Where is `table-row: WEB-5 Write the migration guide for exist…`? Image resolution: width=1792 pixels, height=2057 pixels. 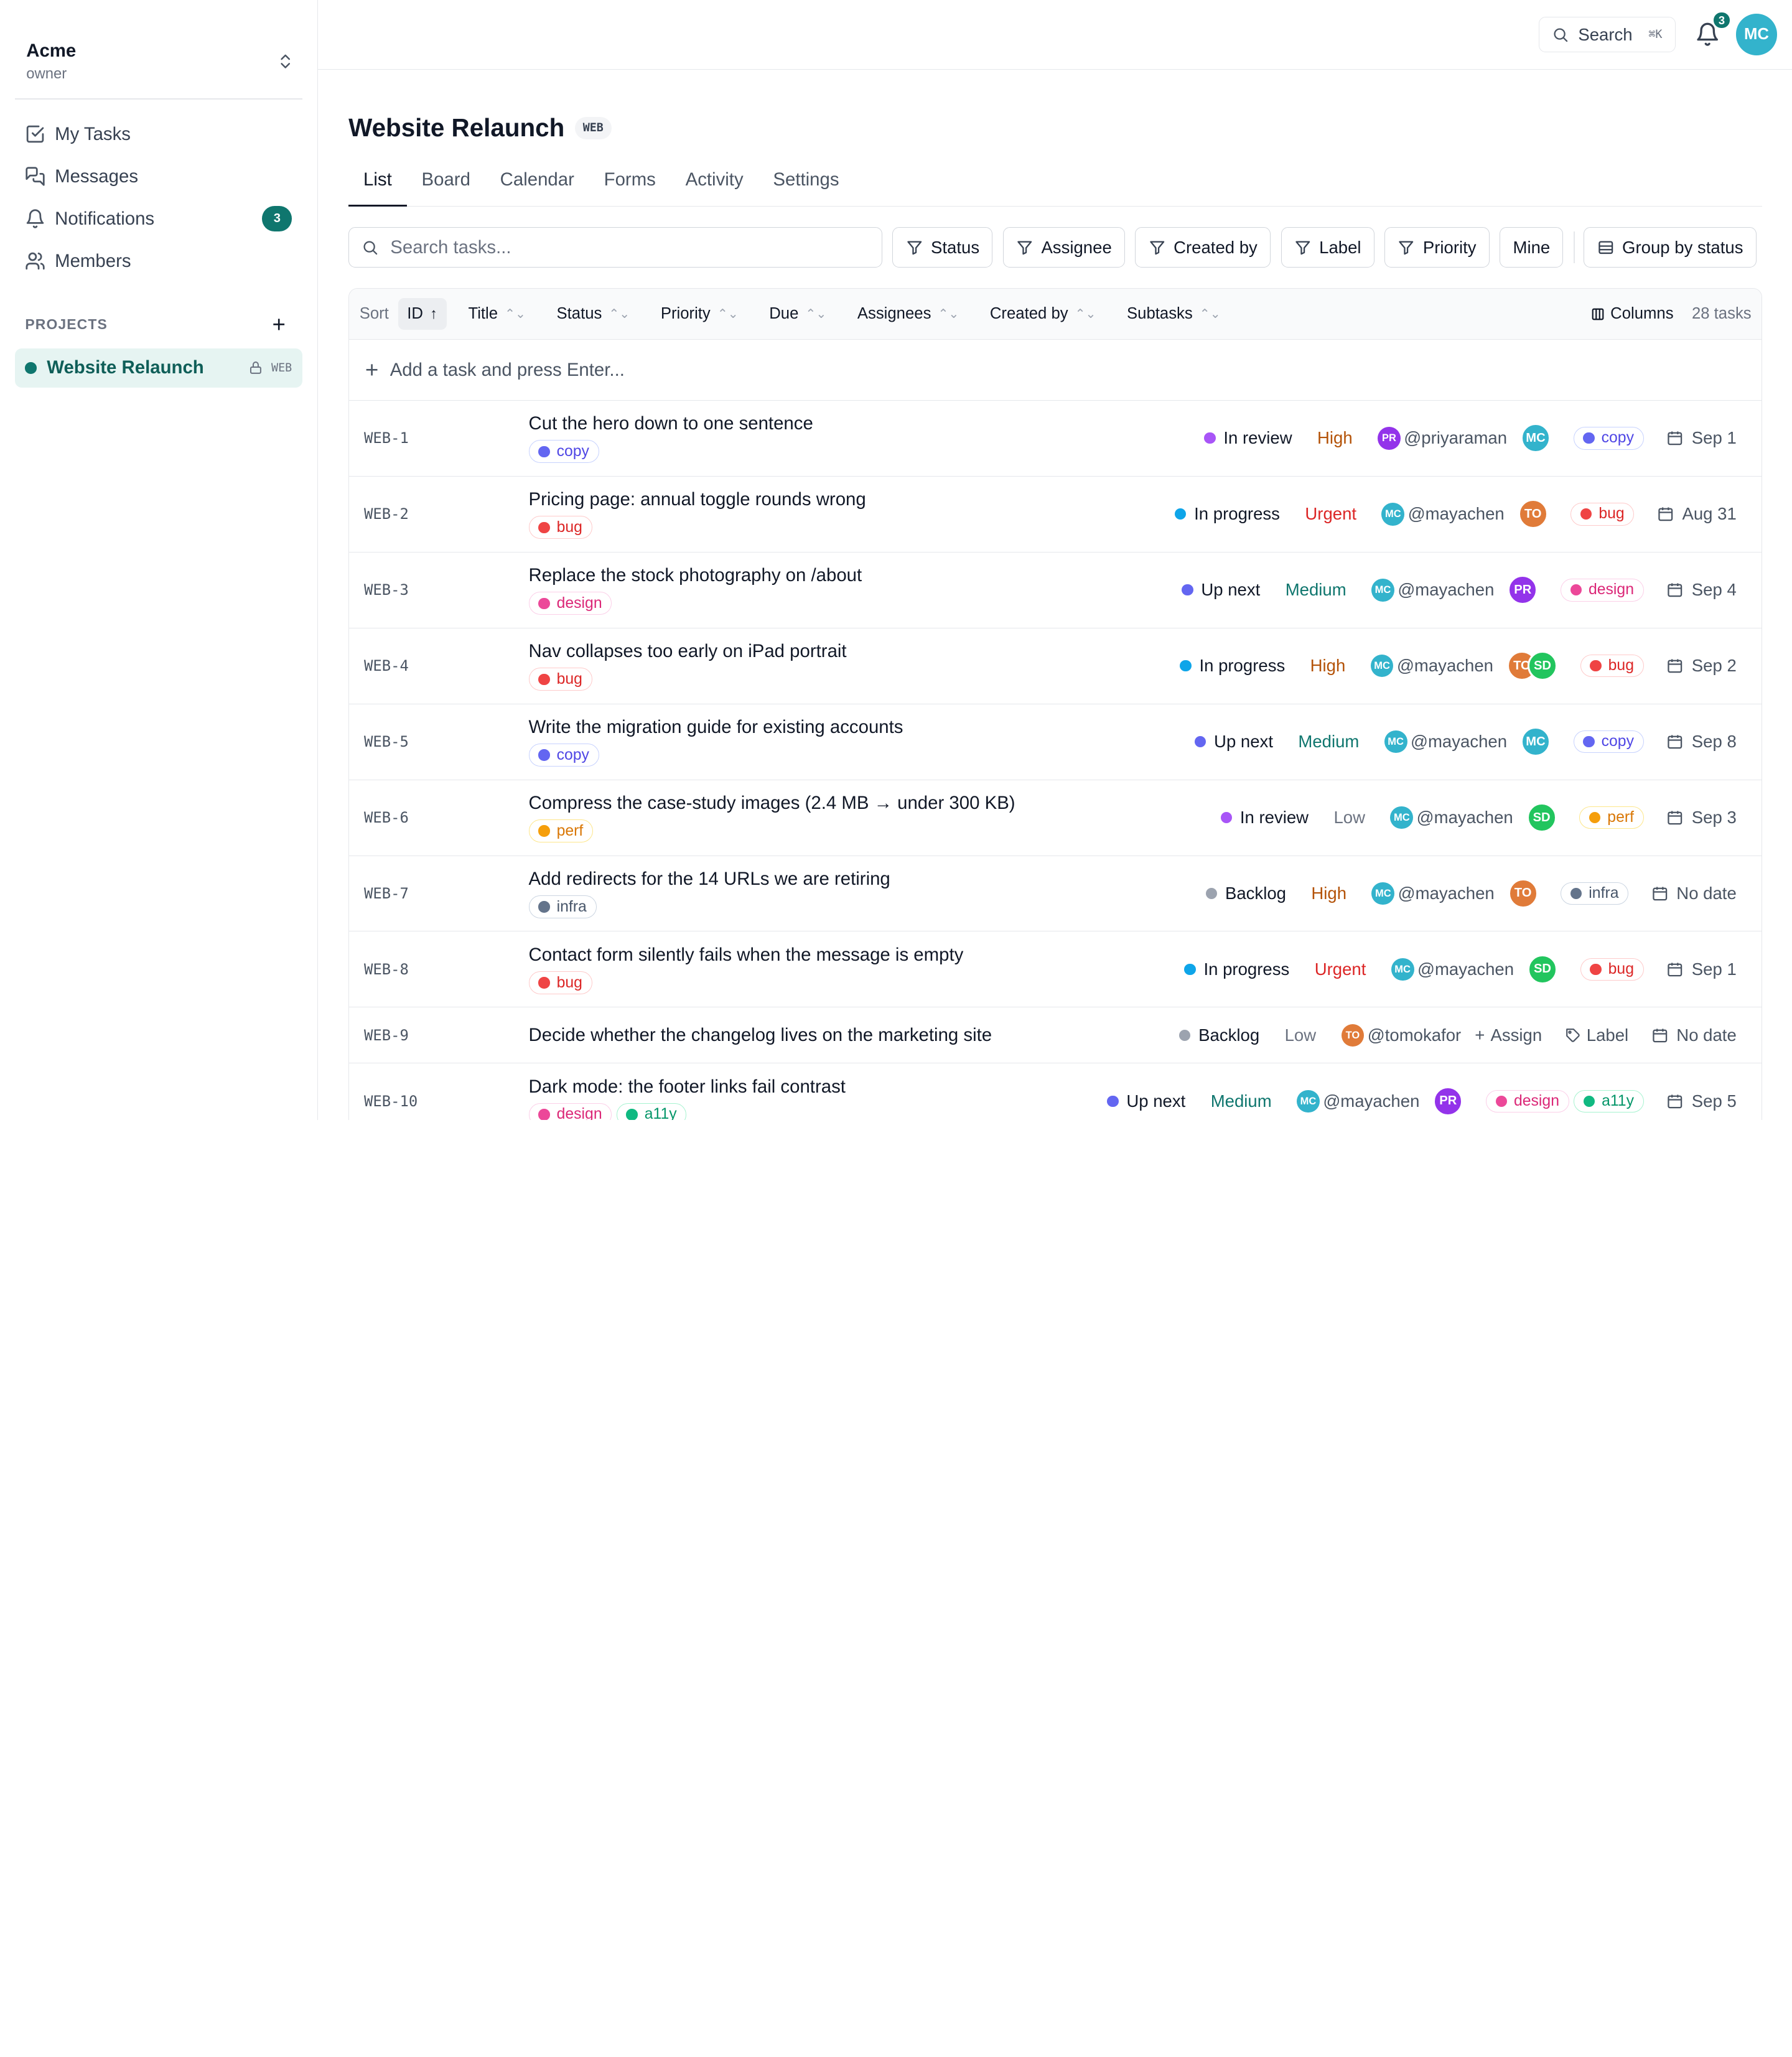 table-row: WEB-5 Write the migration guide for exist… is located at coordinates (1055, 742).